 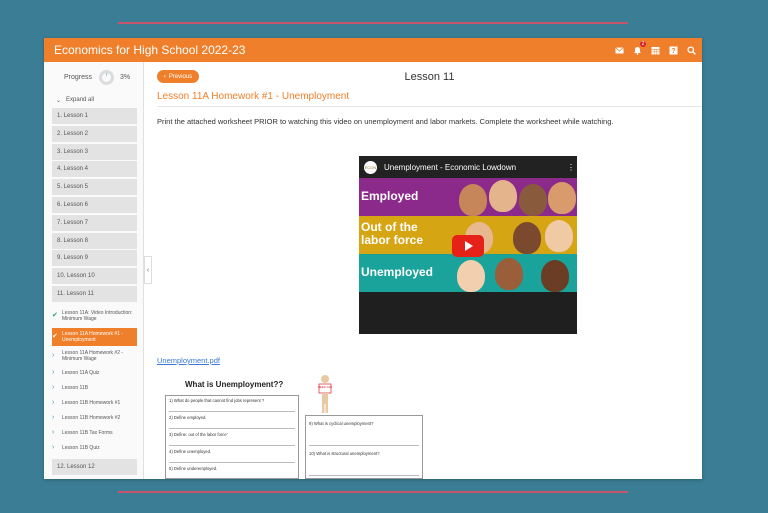 I want to click on video-title-bar: ECON Unemployment - Economic Lowdown ⋮, so click(x=468, y=167).